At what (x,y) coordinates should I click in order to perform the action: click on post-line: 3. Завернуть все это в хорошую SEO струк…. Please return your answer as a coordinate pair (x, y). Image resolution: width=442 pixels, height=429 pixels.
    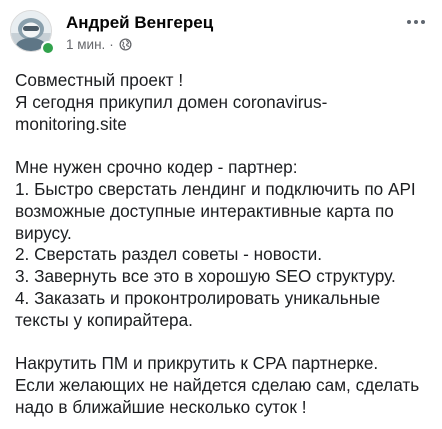
    Looking at the image, I should click on (205, 276).